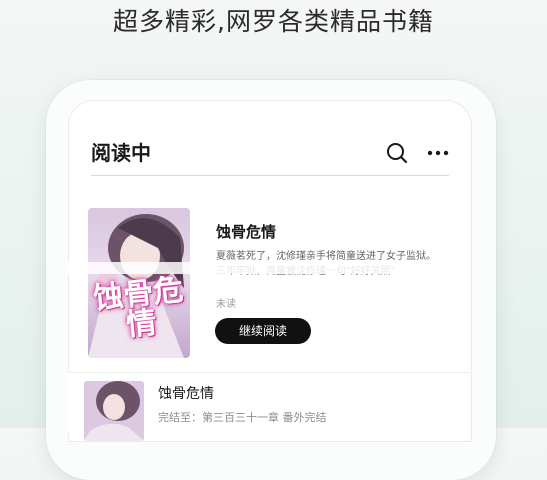 This screenshot has width=547, height=480. Describe the element at coordinates (397, 153) in the screenshot. I see `search-icon` at that location.